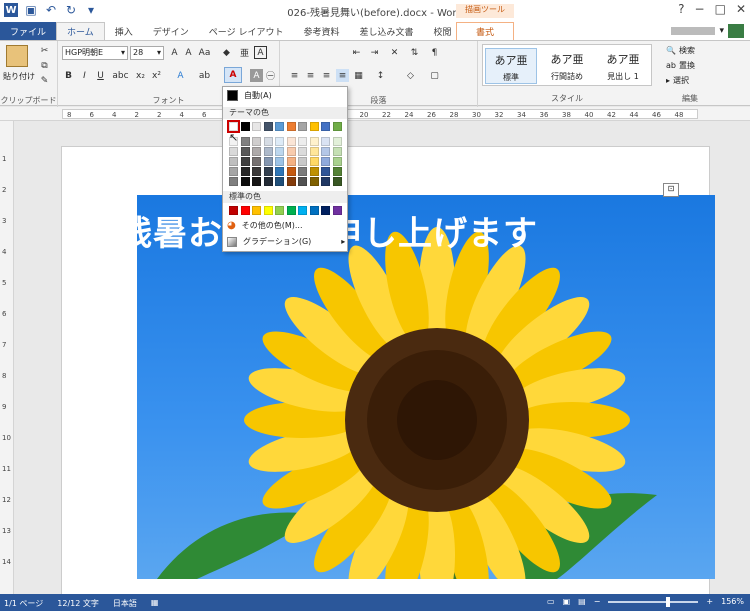 The width and height of the screenshot is (750, 611). I want to click on enclose-char-icon: ㊀, so click(270, 75).